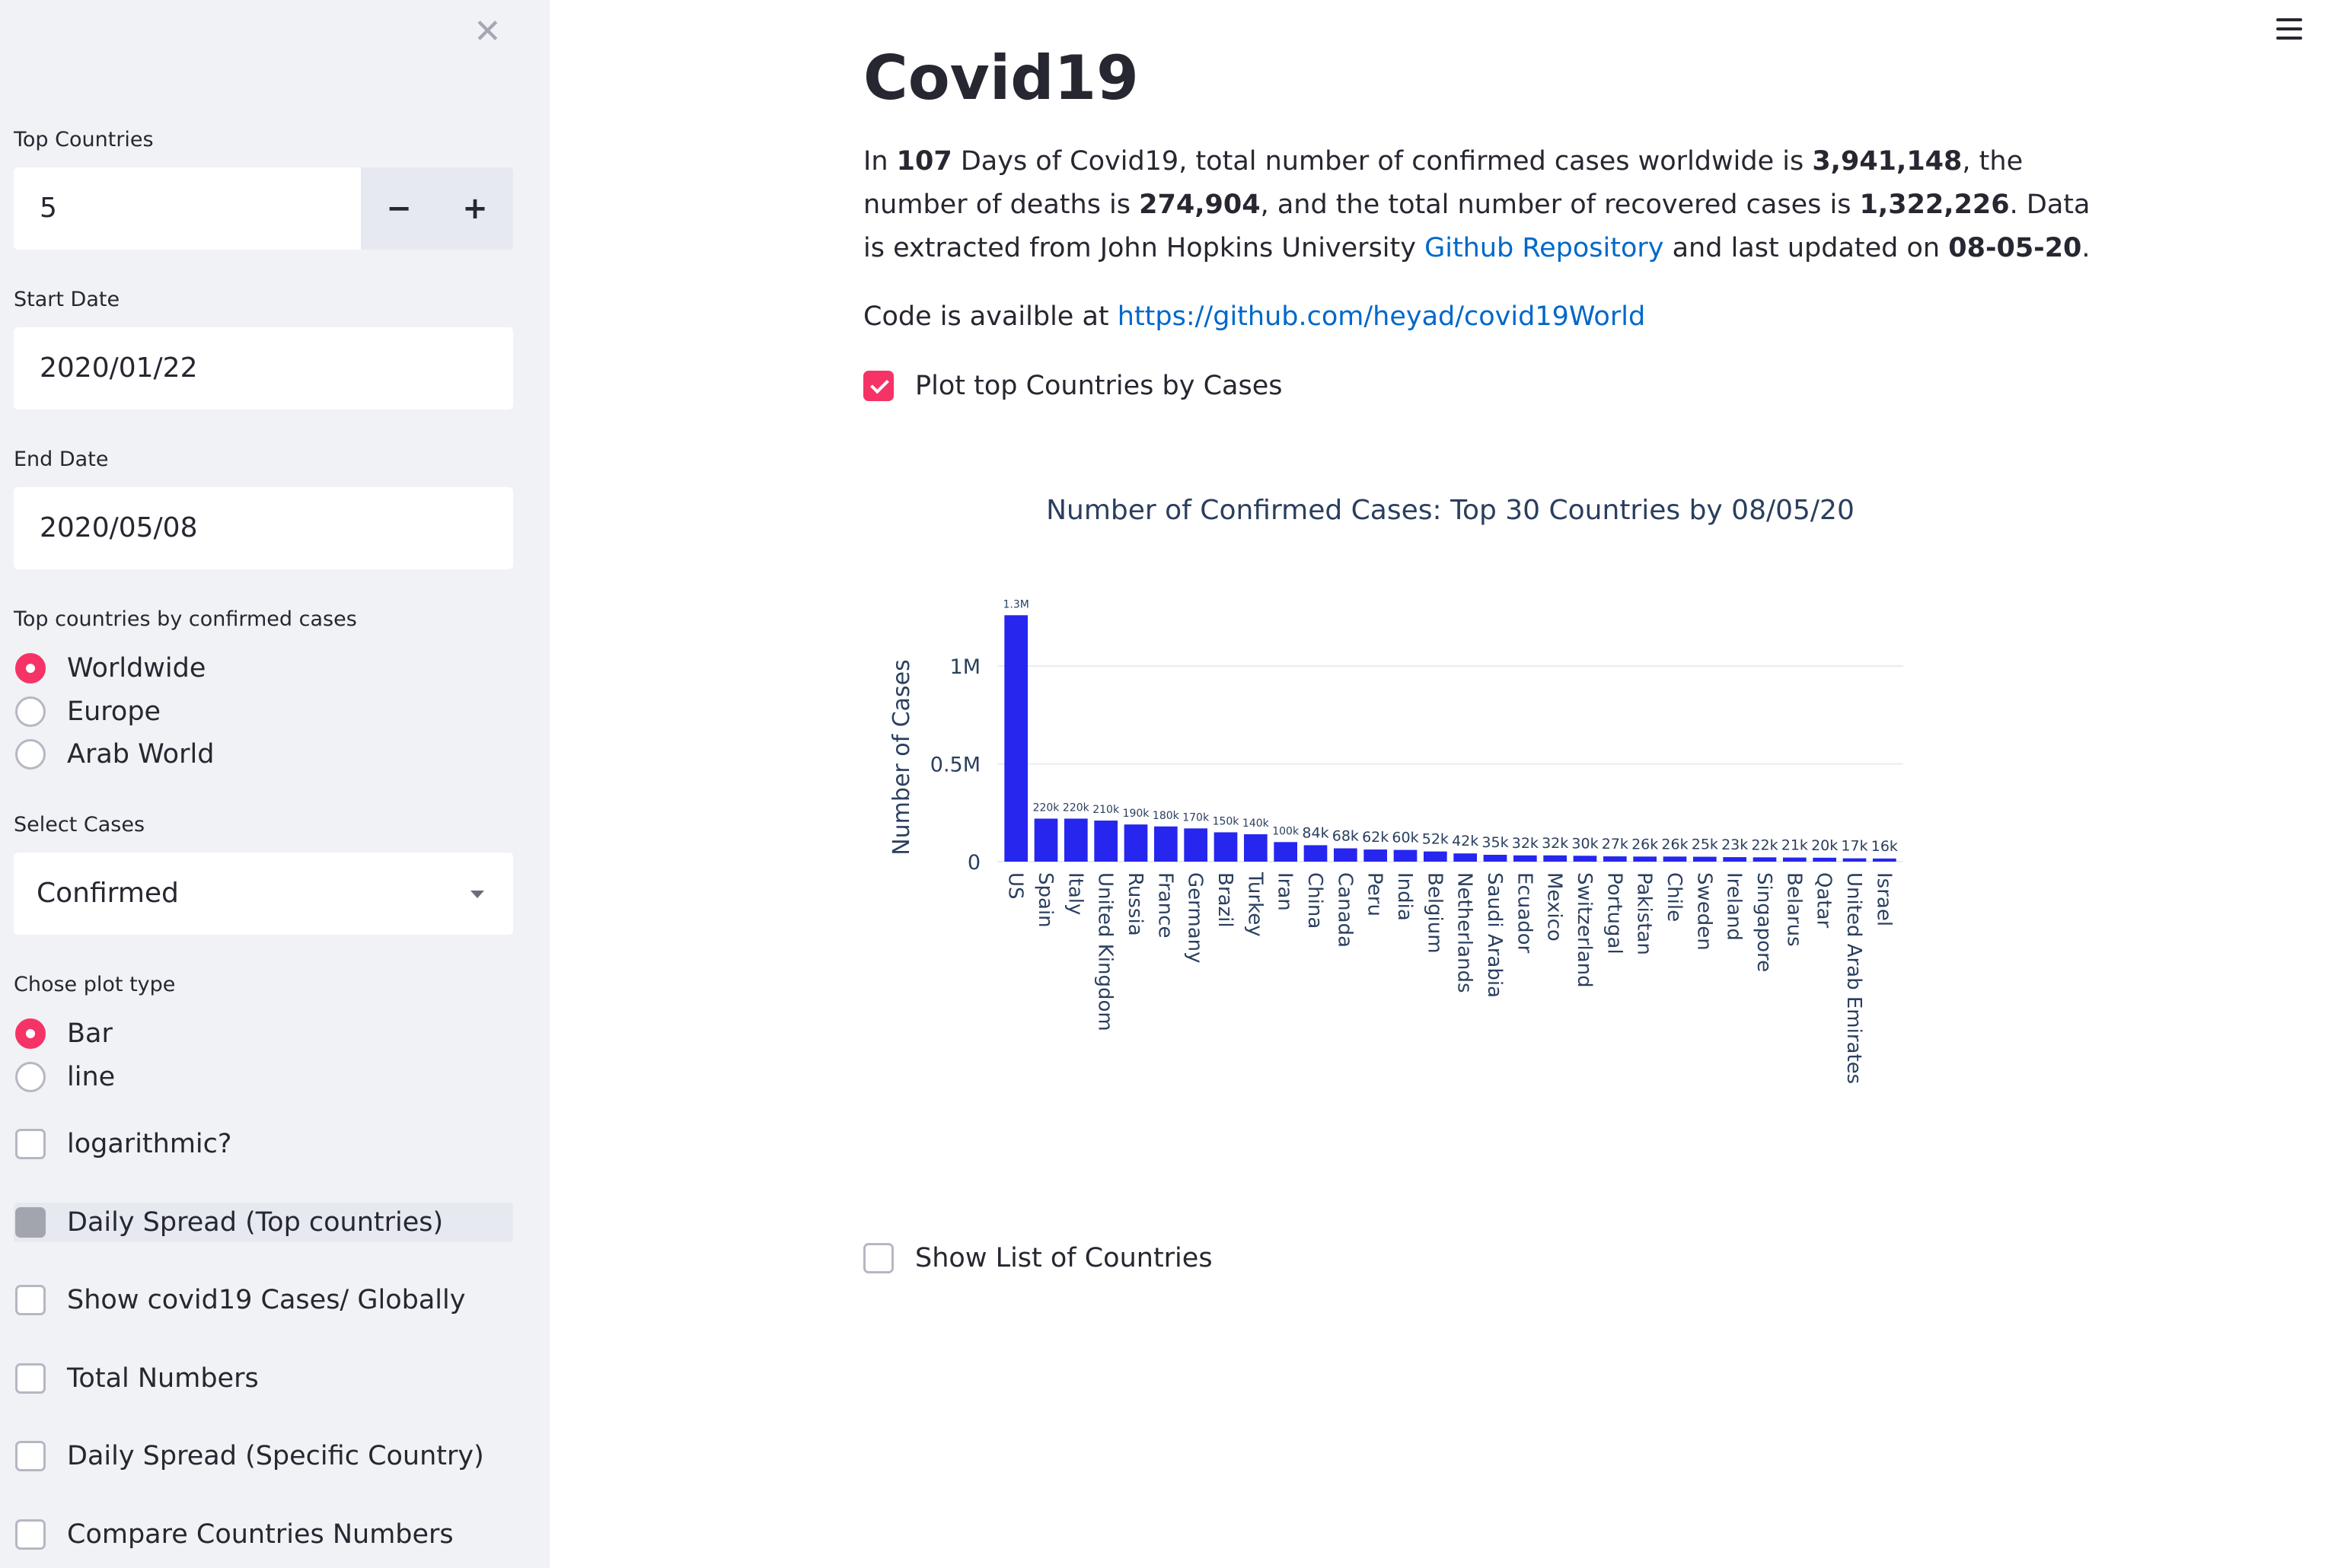 The image size is (2325, 1568). Describe the element at coordinates (1543, 248) in the screenshot. I see `github-repository-link: Github Repository` at that location.